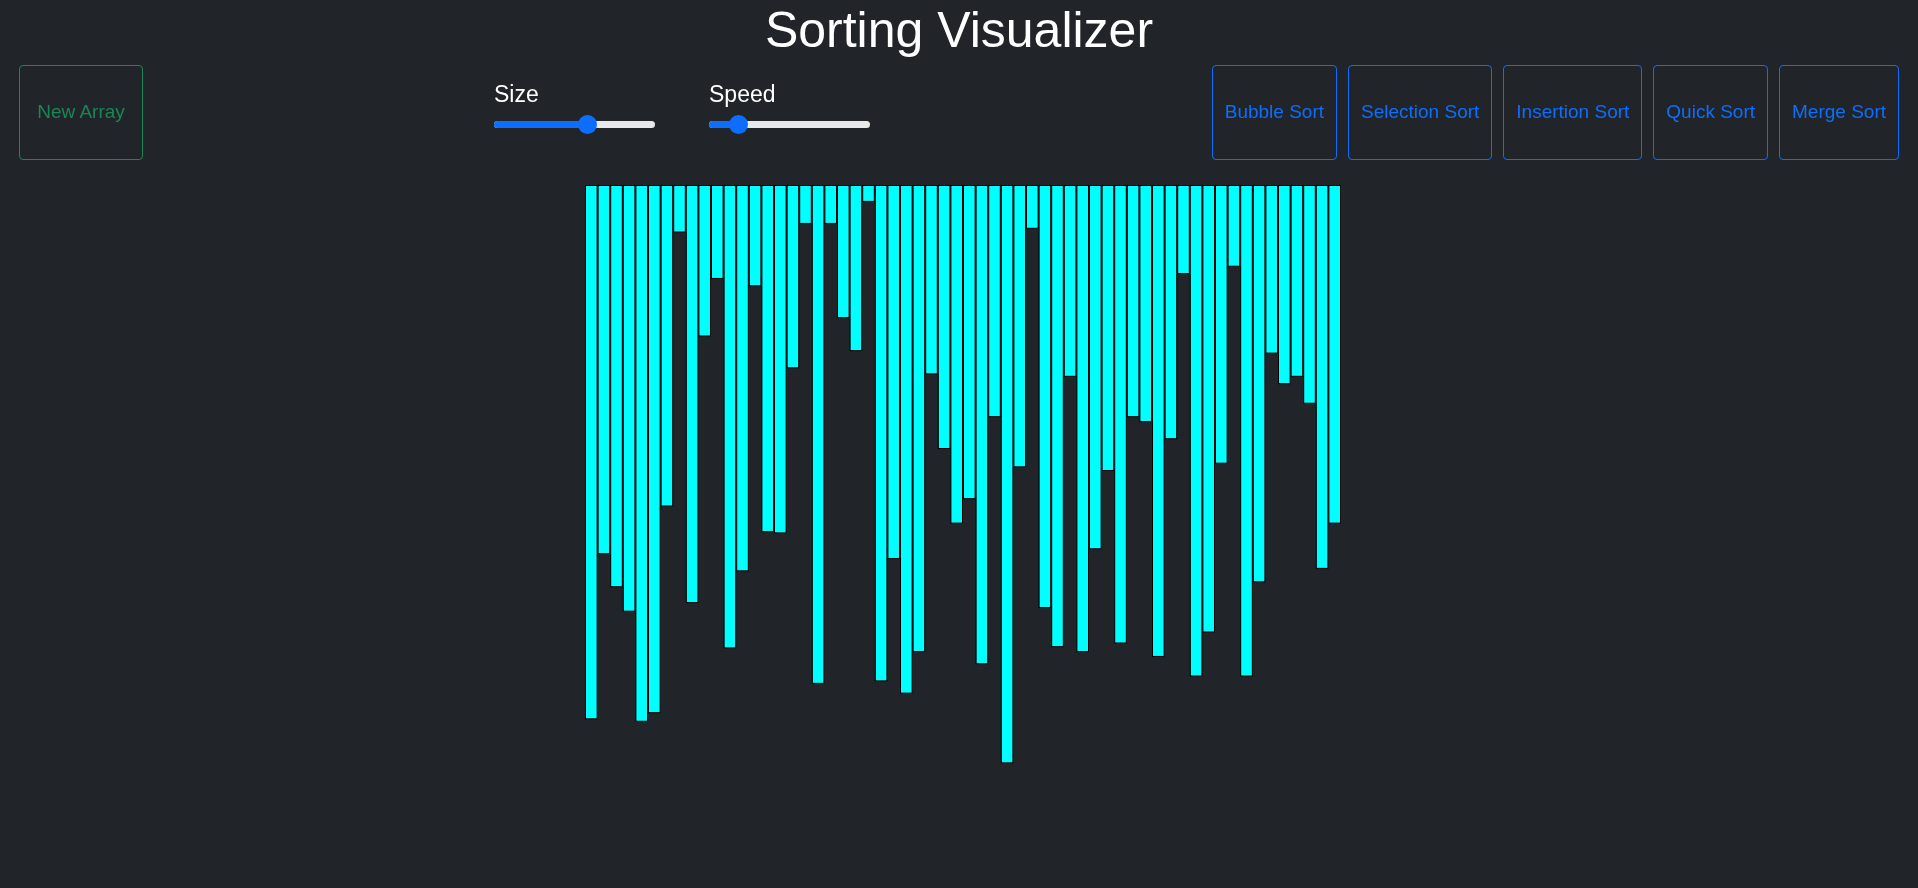  I want to click on sort-button: Merge Sort, so click(1839, 112).